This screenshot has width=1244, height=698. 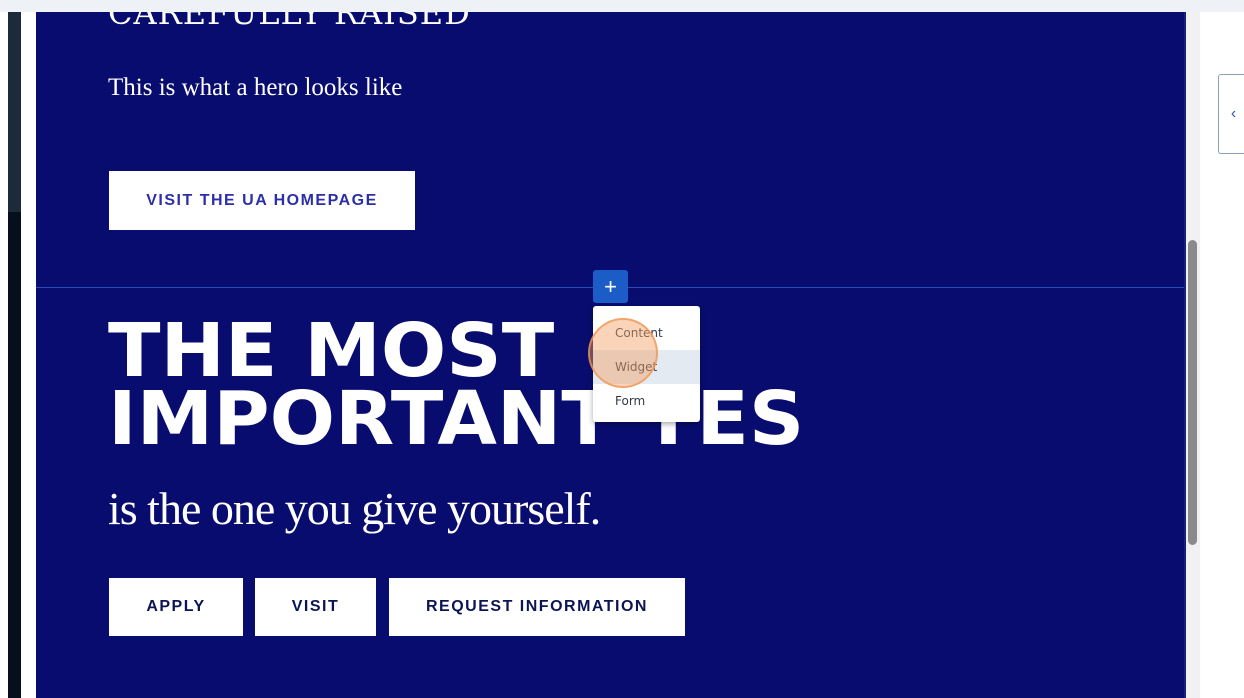 What do you see at coordinates (262, 200) in the screenshot?
I see `visit-homepage-button: VISIT THE UA HOMEPAGE` at bounding box center [262, 200].